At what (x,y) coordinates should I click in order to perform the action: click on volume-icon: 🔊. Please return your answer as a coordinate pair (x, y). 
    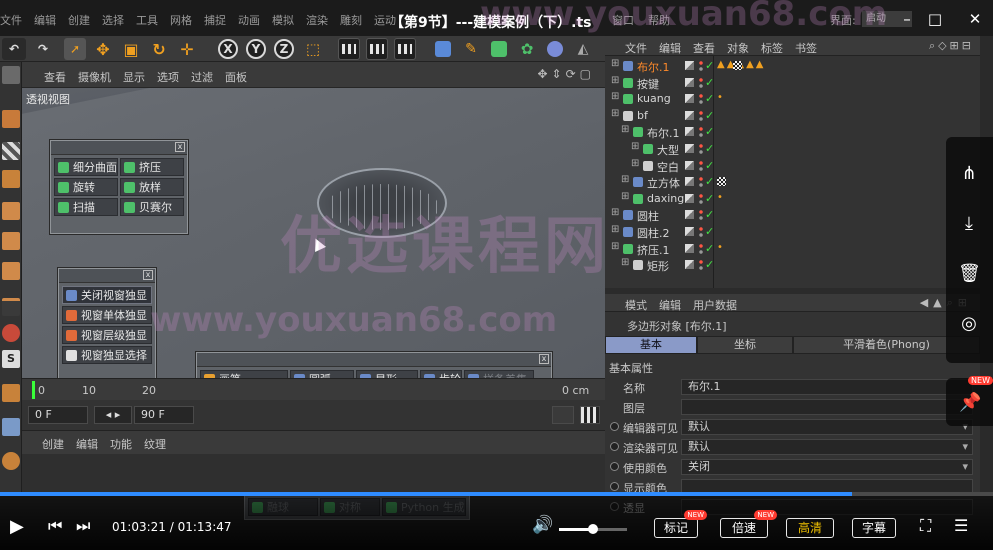
    Looking at the image, I should click on (542, 525).